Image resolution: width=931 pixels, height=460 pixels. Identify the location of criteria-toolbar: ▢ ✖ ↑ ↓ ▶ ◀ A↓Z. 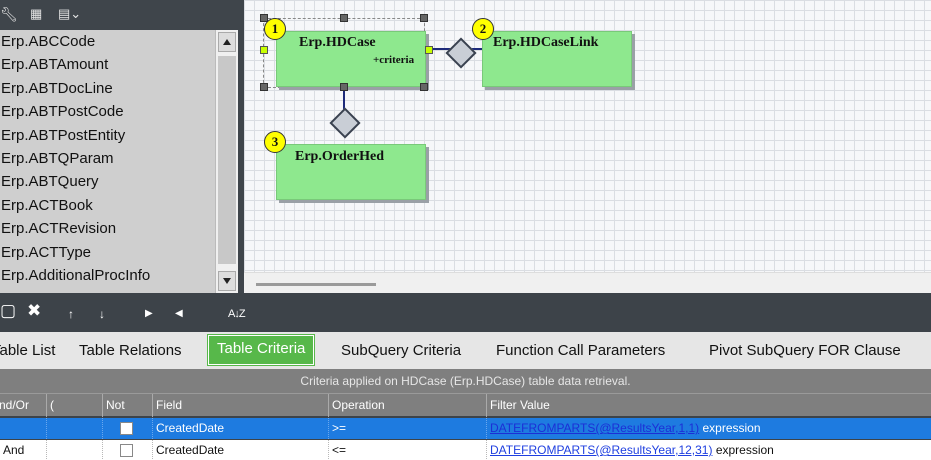
(465, 314).